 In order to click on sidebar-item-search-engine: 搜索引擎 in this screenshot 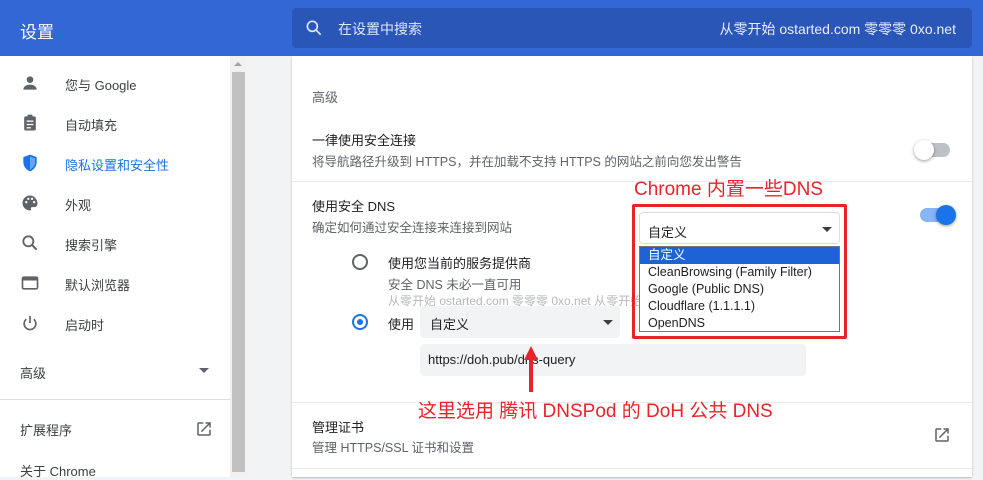, I will do `click(115, 243)`.